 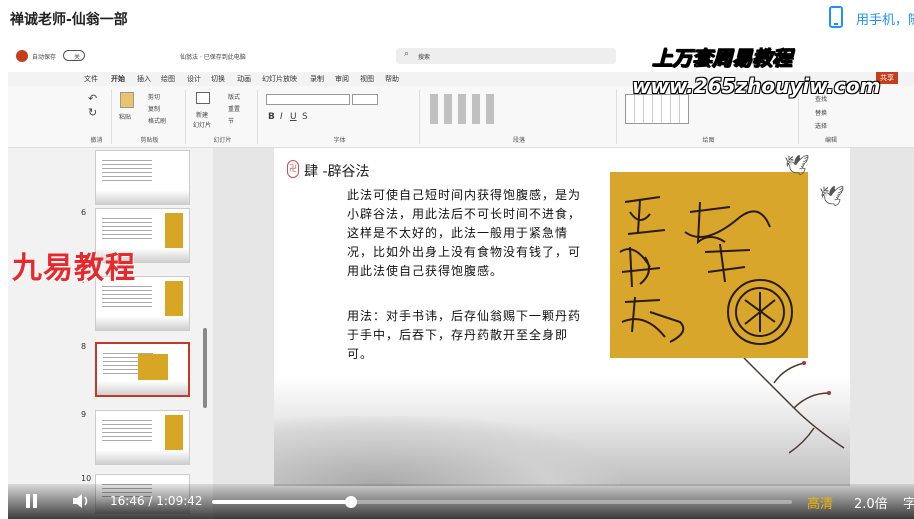 What do you see at coordinates (22, 56) in the screenshot?
I see `powerpoint-icon` at bounding box center [22, 56].